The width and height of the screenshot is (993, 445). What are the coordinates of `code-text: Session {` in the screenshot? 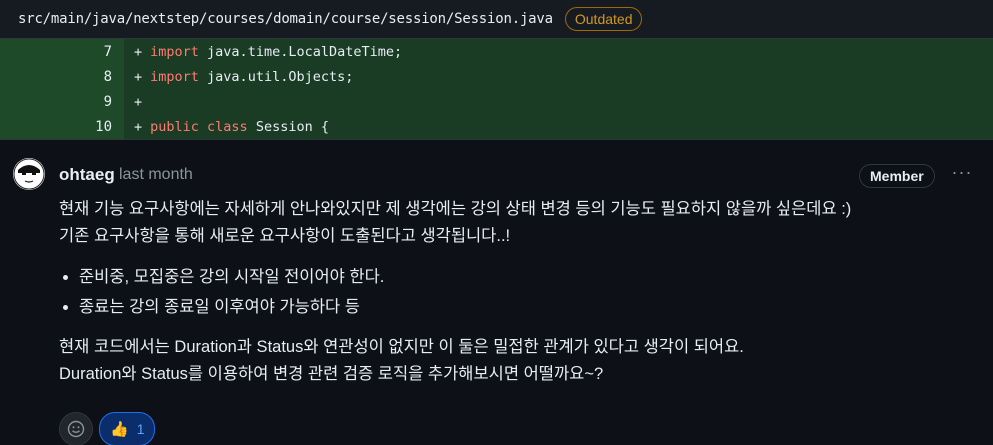 It's located at (288, 126).